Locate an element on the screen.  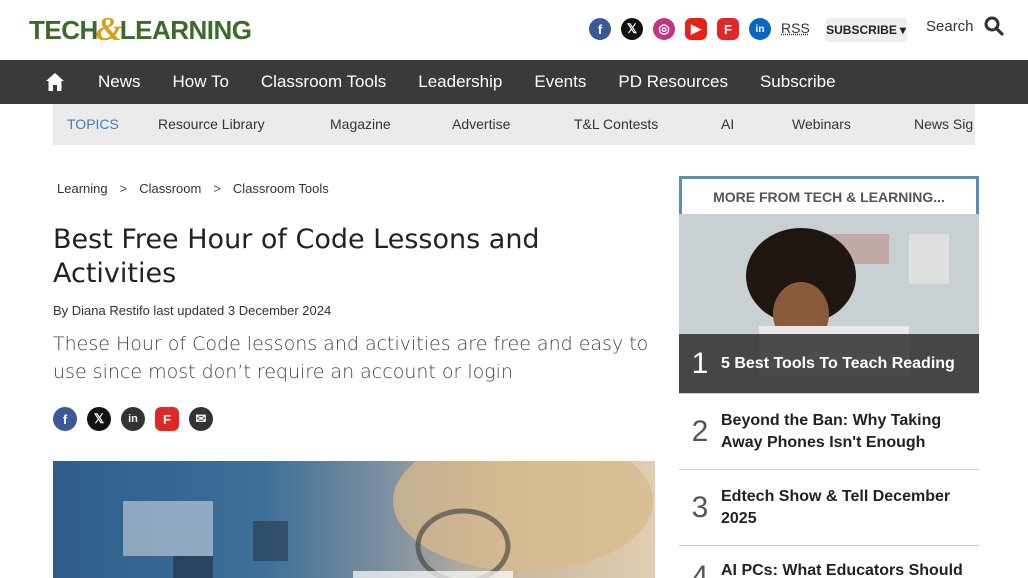
sidebar-item-4: 4 AI PCs: What Educators Should is located at coordinates (829, 562).